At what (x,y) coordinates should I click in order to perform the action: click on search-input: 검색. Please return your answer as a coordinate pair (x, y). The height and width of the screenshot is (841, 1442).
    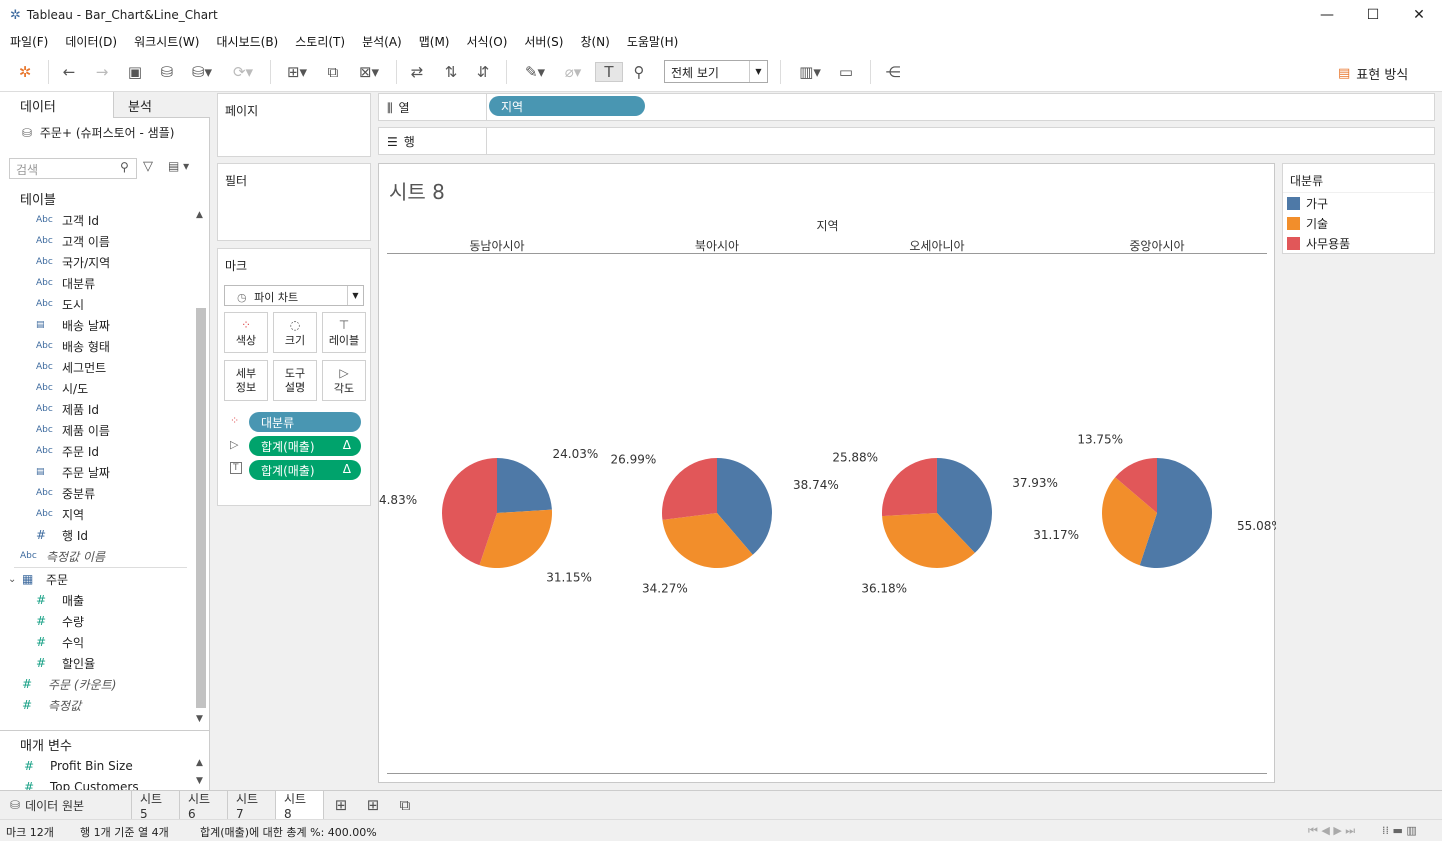
    Looking at the image, I should click on (73, 168).